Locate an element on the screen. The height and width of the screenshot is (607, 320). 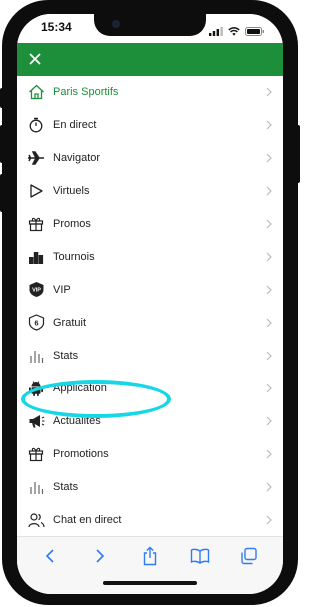
six-shield-icon: 6 is located at coordinates (36, 323).